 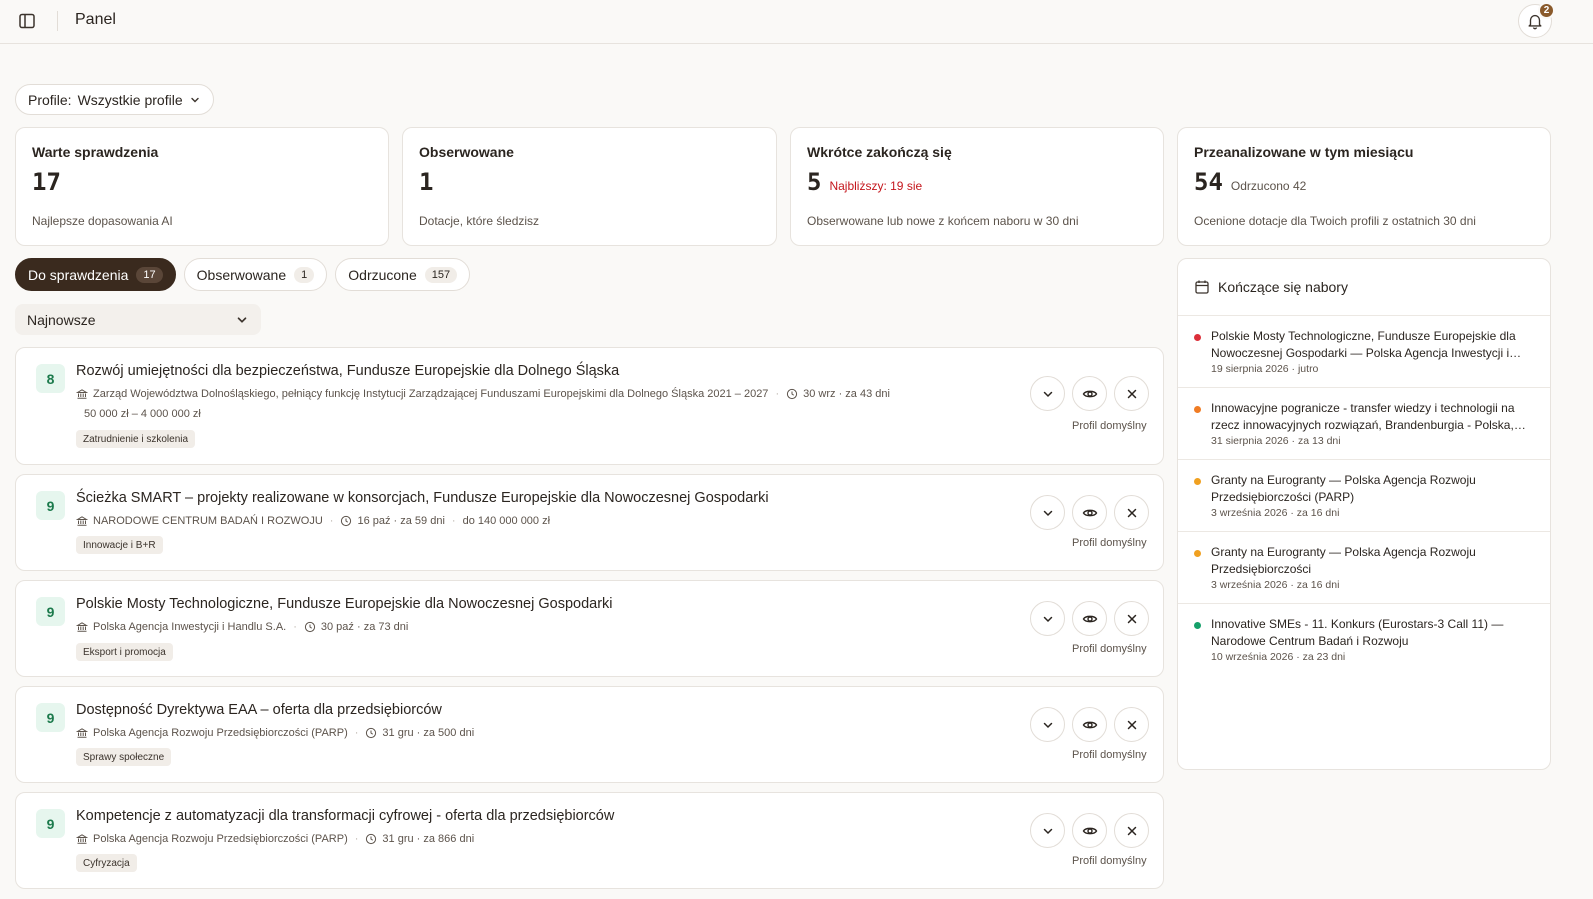 I want to click on page-title: Panel, so click(x=95, y=19).